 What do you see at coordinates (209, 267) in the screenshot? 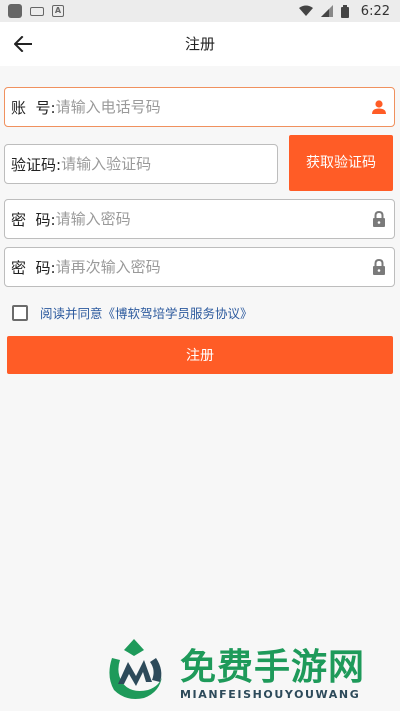
I see `confirm-password-input` at bounding box center [209, 267].